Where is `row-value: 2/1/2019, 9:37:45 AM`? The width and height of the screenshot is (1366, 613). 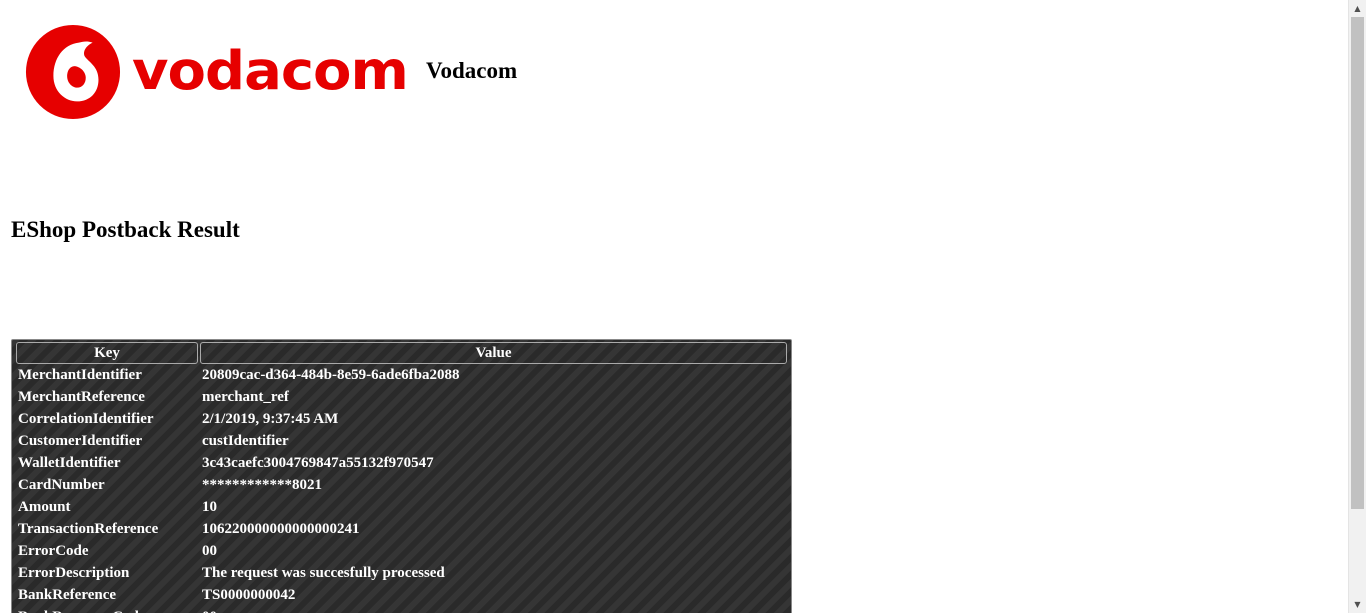 row-value: 2/1/2019, 9:37:45 AM is located at coordinates (270, 418).